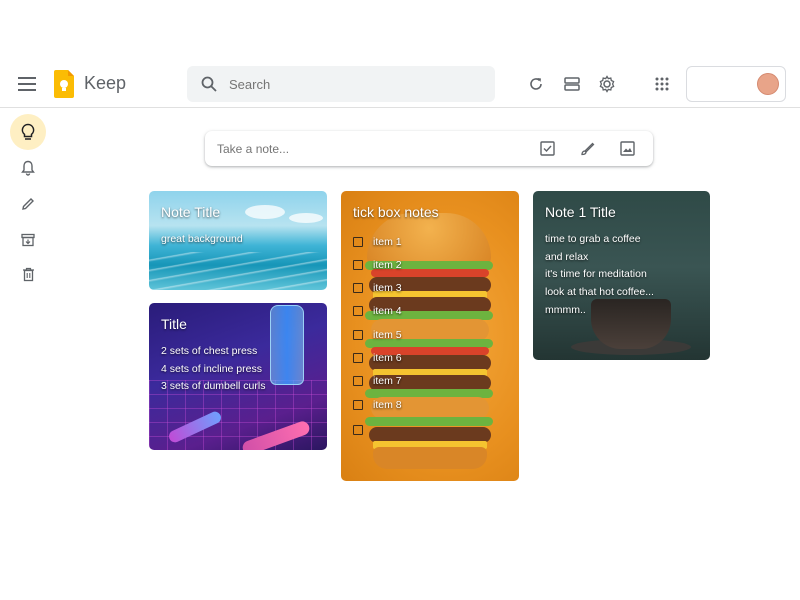 The image size is (800, 600). I want to click on sidebar-item-reminders, so click(28, 168).